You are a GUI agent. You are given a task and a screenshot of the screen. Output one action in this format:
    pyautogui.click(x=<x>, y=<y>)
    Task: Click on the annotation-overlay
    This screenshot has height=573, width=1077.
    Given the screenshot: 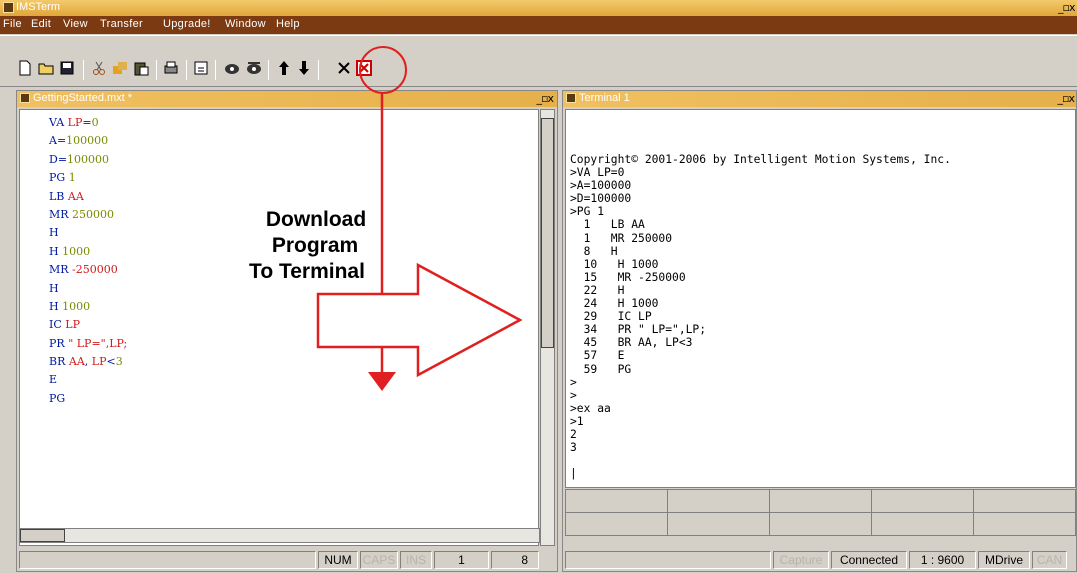 What is the action you would take?
    pyautogui.click(x=419, y=218)
    